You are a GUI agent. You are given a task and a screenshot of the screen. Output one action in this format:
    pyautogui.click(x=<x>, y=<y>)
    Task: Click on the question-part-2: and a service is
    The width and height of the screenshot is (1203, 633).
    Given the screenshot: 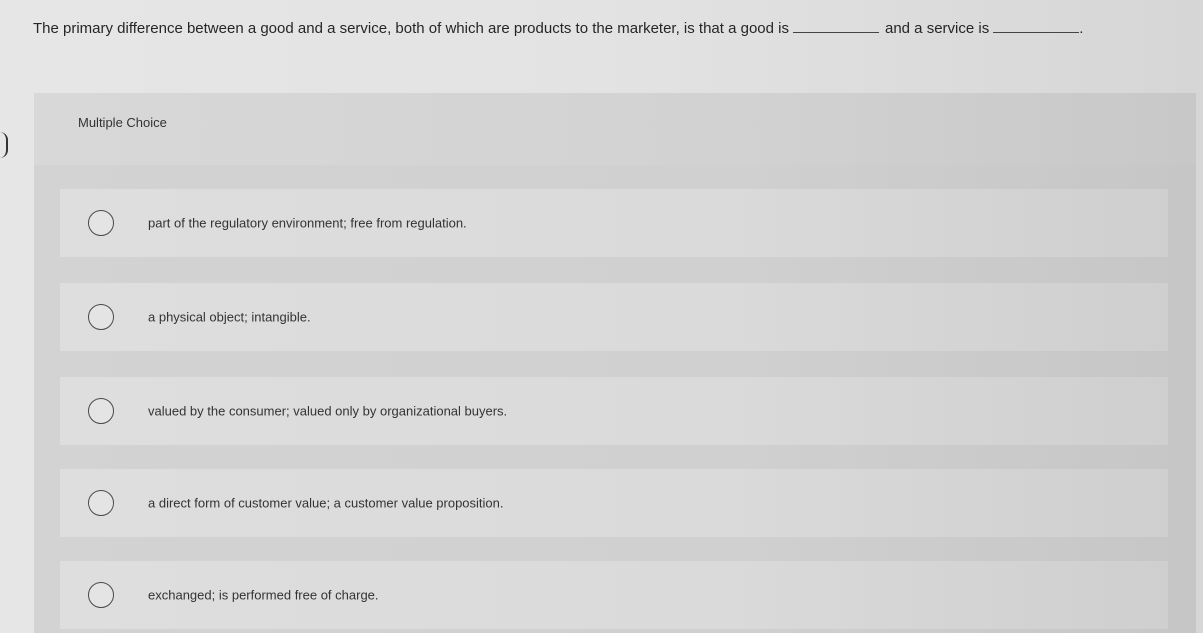 What is the action you would take?
    pyautogui.click(x=937, y=28)
    